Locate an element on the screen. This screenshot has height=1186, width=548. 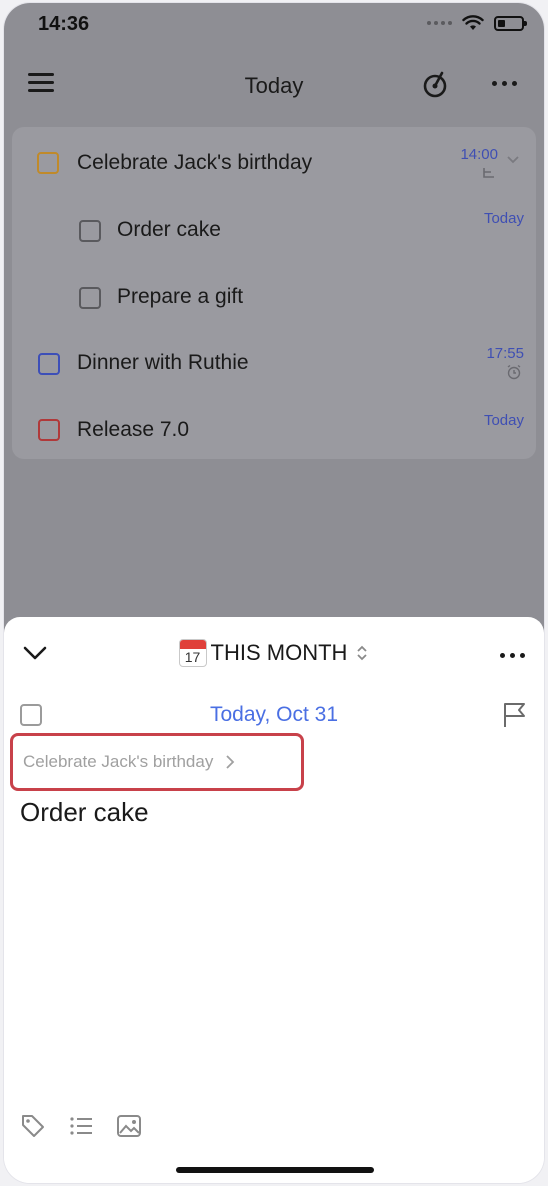
chevron-right-icon is located at coordinates (230, 762).